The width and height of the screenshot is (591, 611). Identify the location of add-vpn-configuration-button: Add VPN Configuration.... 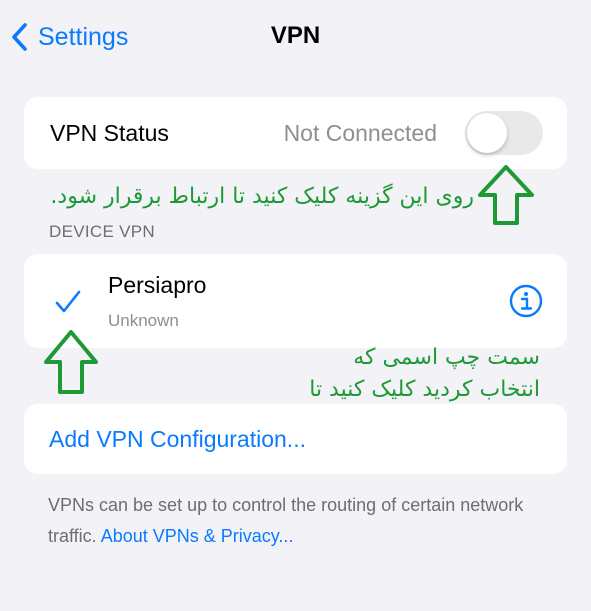
(295, 439).